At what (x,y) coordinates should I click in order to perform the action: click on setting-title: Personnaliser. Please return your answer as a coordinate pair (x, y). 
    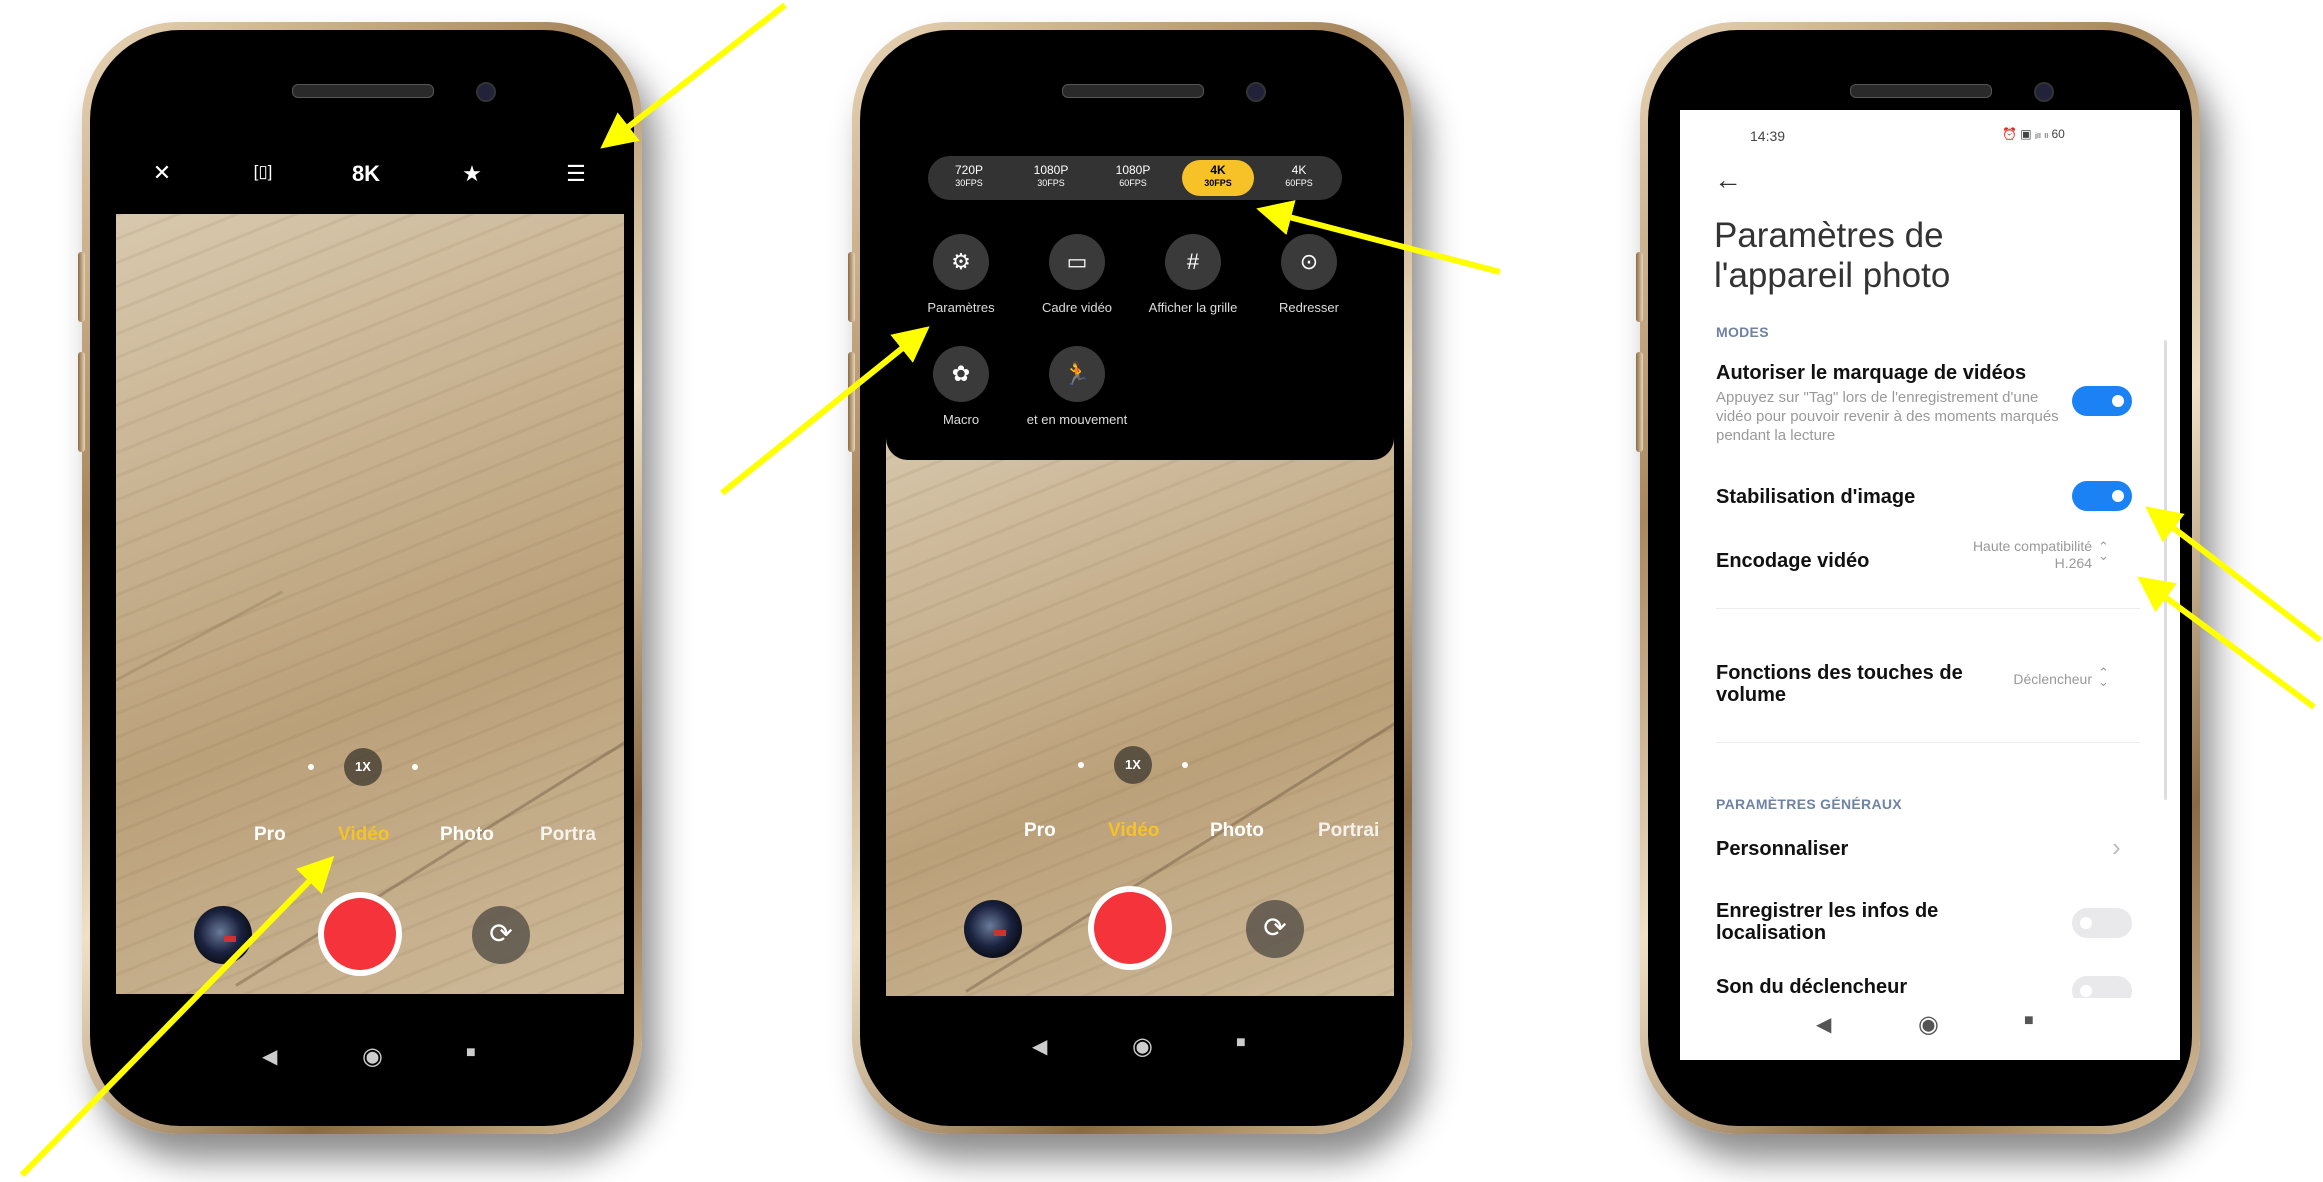
    Looking at the image, I should click on (1782, 849).